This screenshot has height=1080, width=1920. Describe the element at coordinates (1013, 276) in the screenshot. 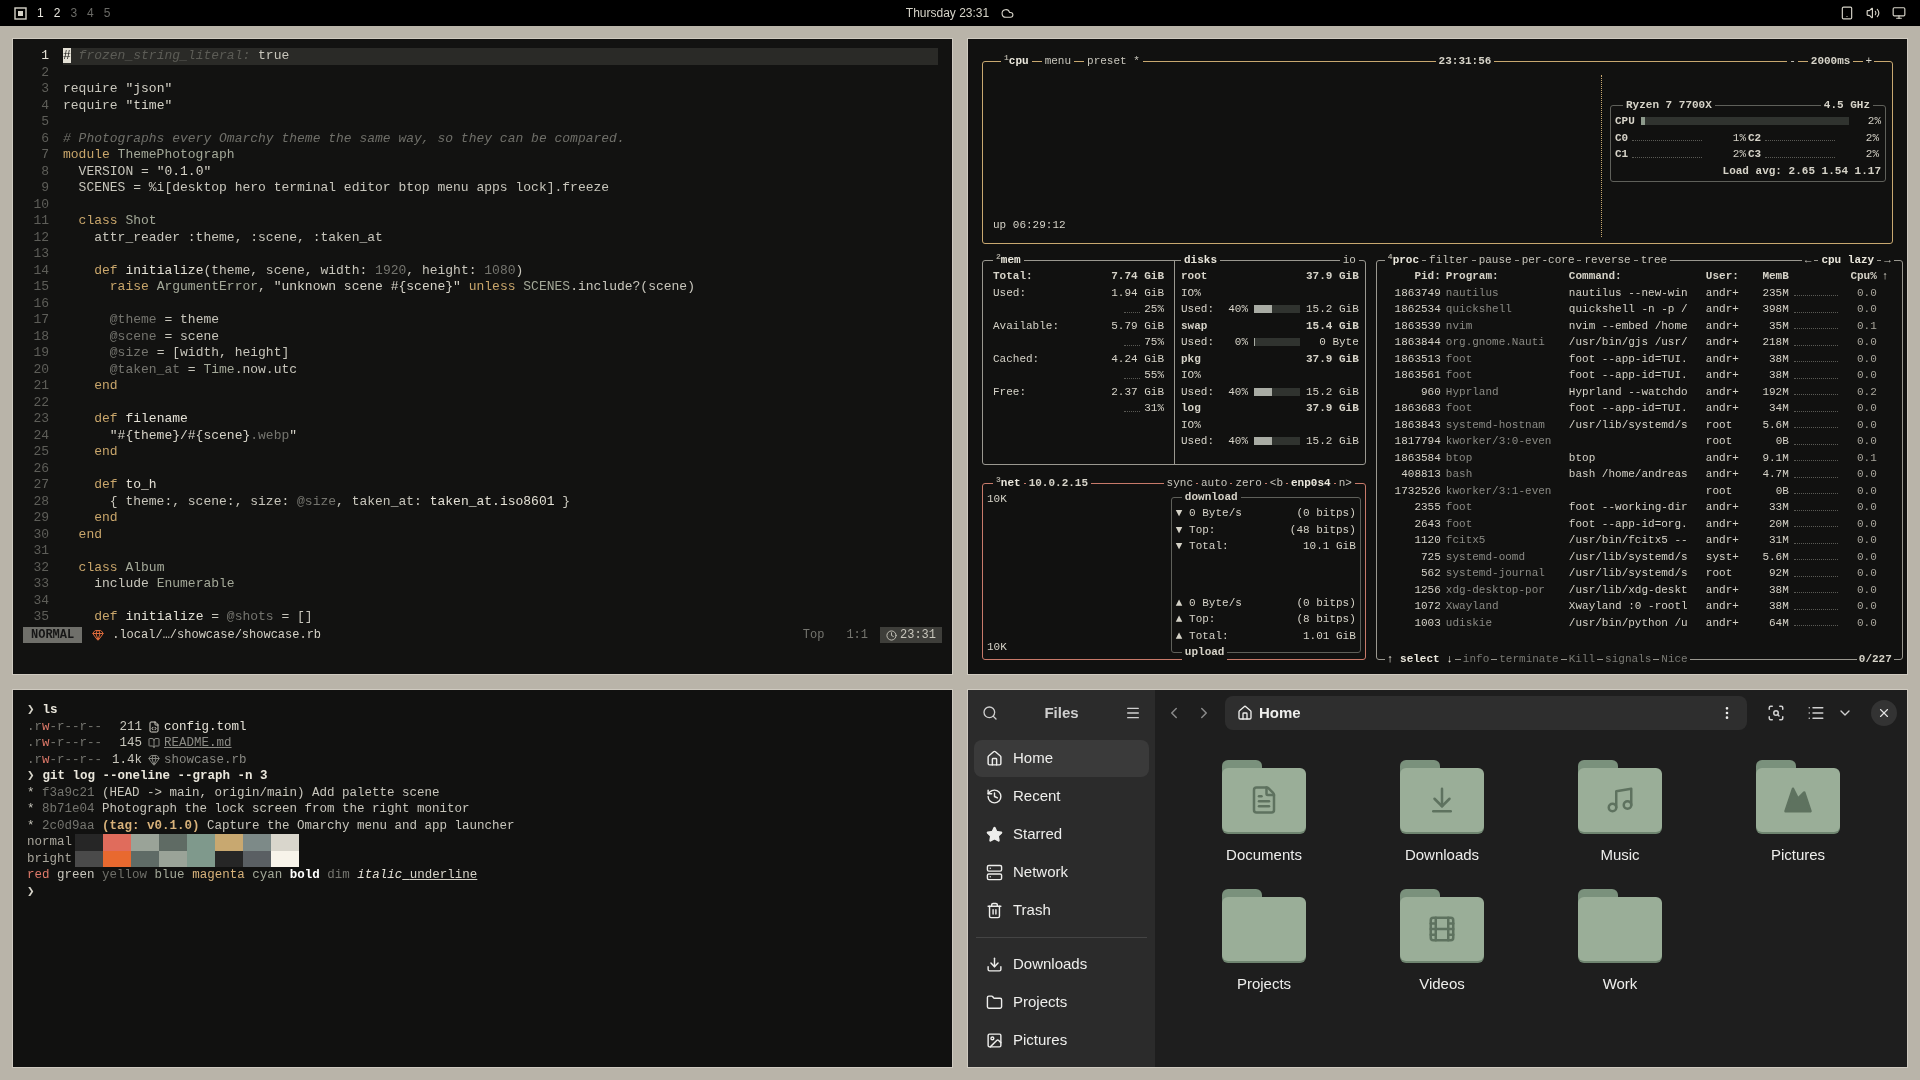

I see `memory-label: Total:` at that location.